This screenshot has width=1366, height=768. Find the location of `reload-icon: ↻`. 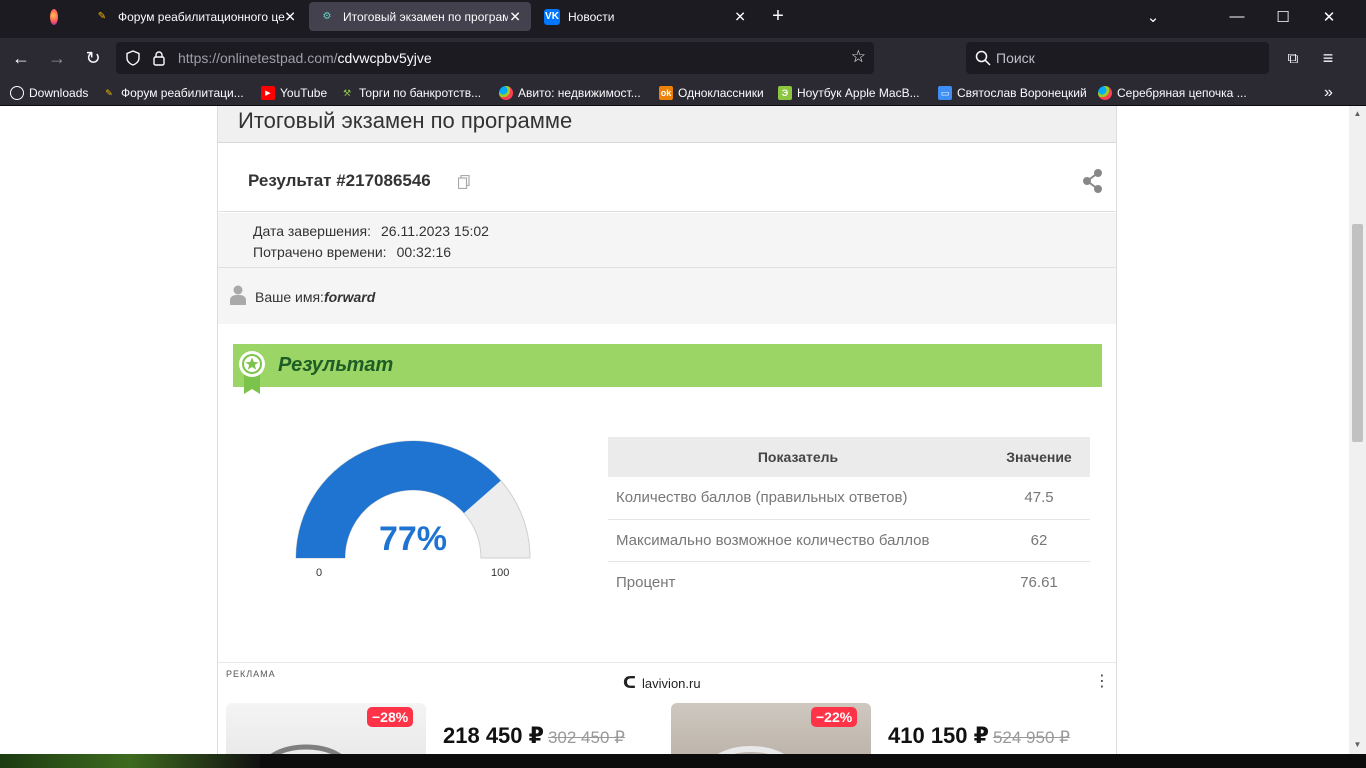

reload-icon: ↻ is located at coordinates (93, 57).